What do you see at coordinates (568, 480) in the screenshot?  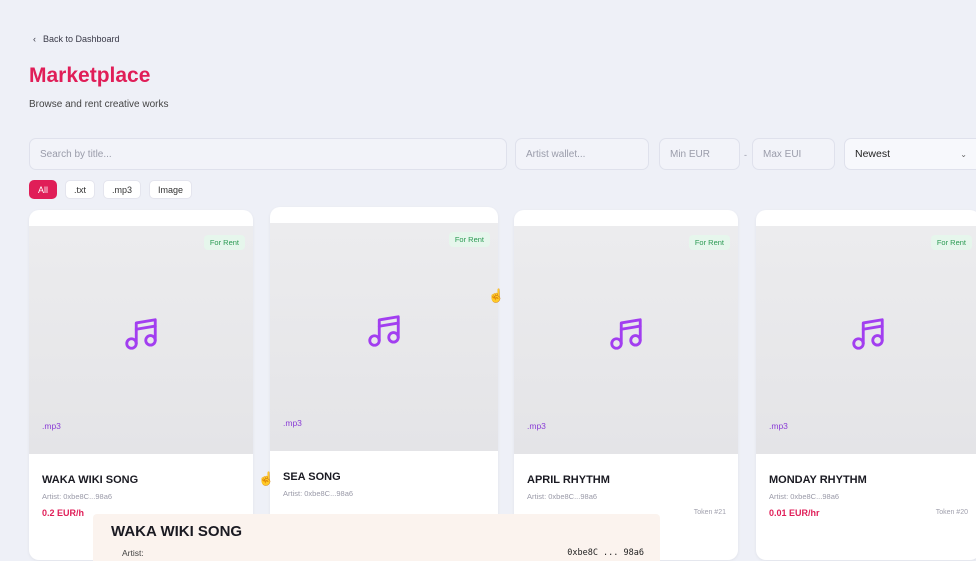 I see `work-title: APRIL RHYTHM` at bounding box center [568, 480].